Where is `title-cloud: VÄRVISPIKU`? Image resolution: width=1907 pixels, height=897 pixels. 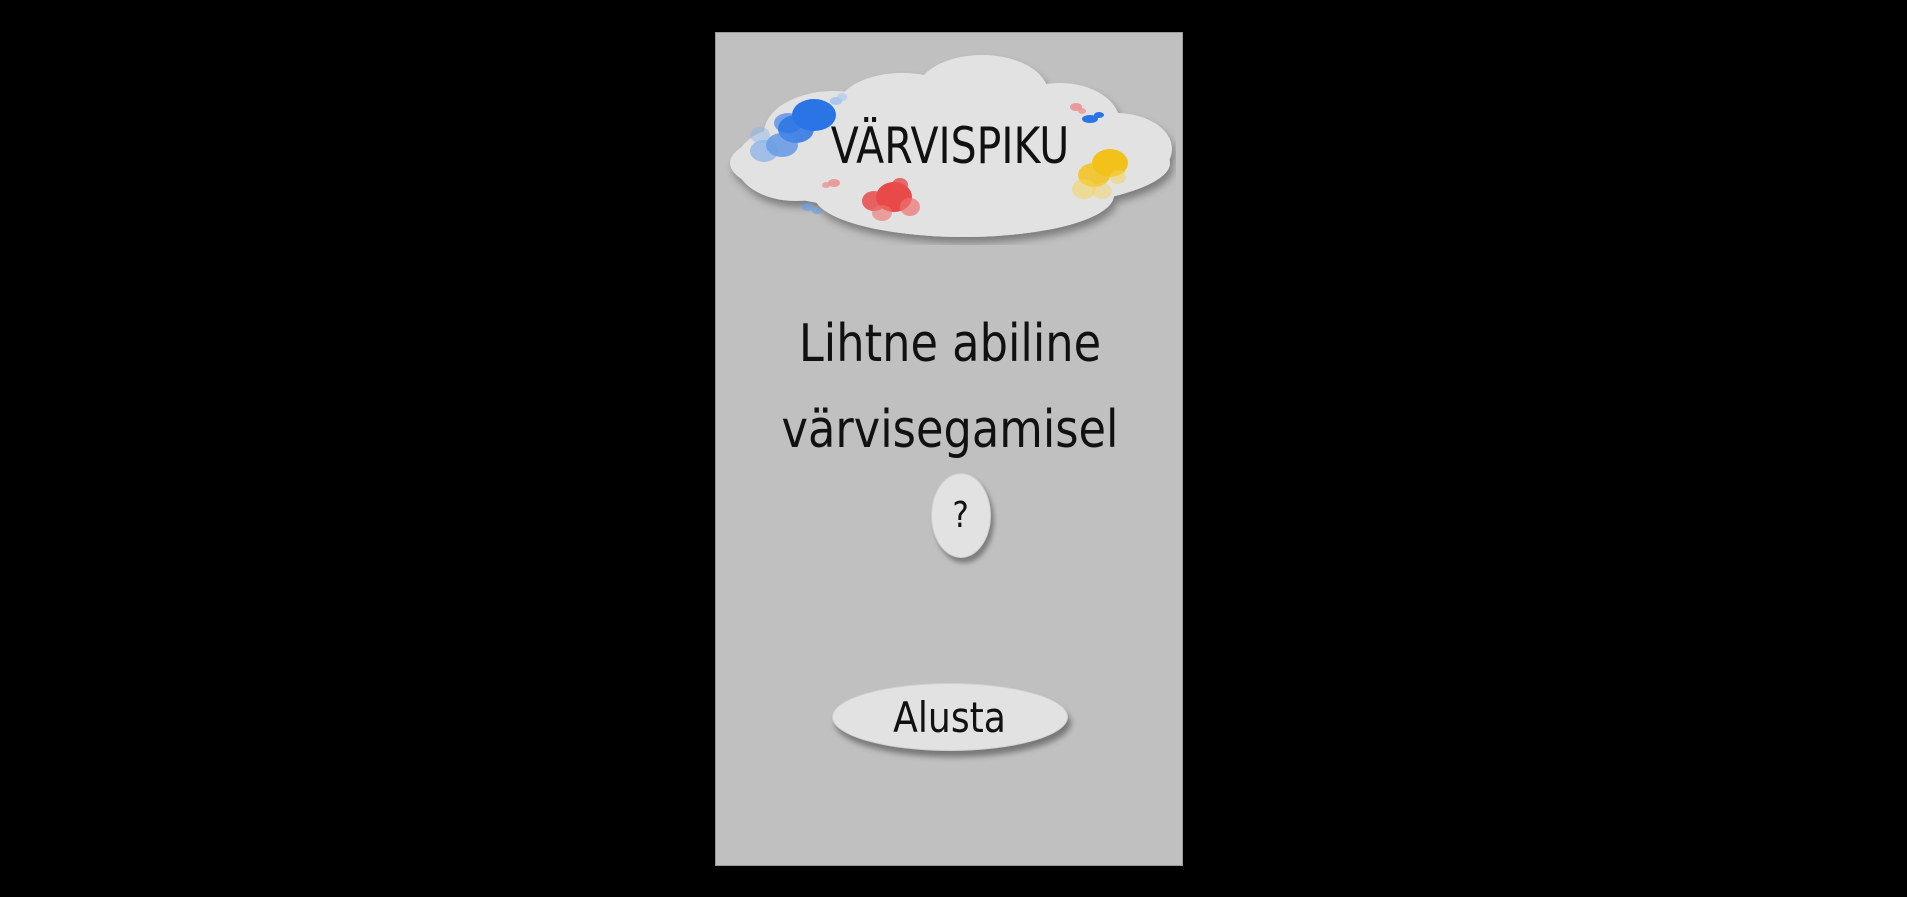 title-cloud: VÄRVISPIKU is located at coordinates (950, 145).